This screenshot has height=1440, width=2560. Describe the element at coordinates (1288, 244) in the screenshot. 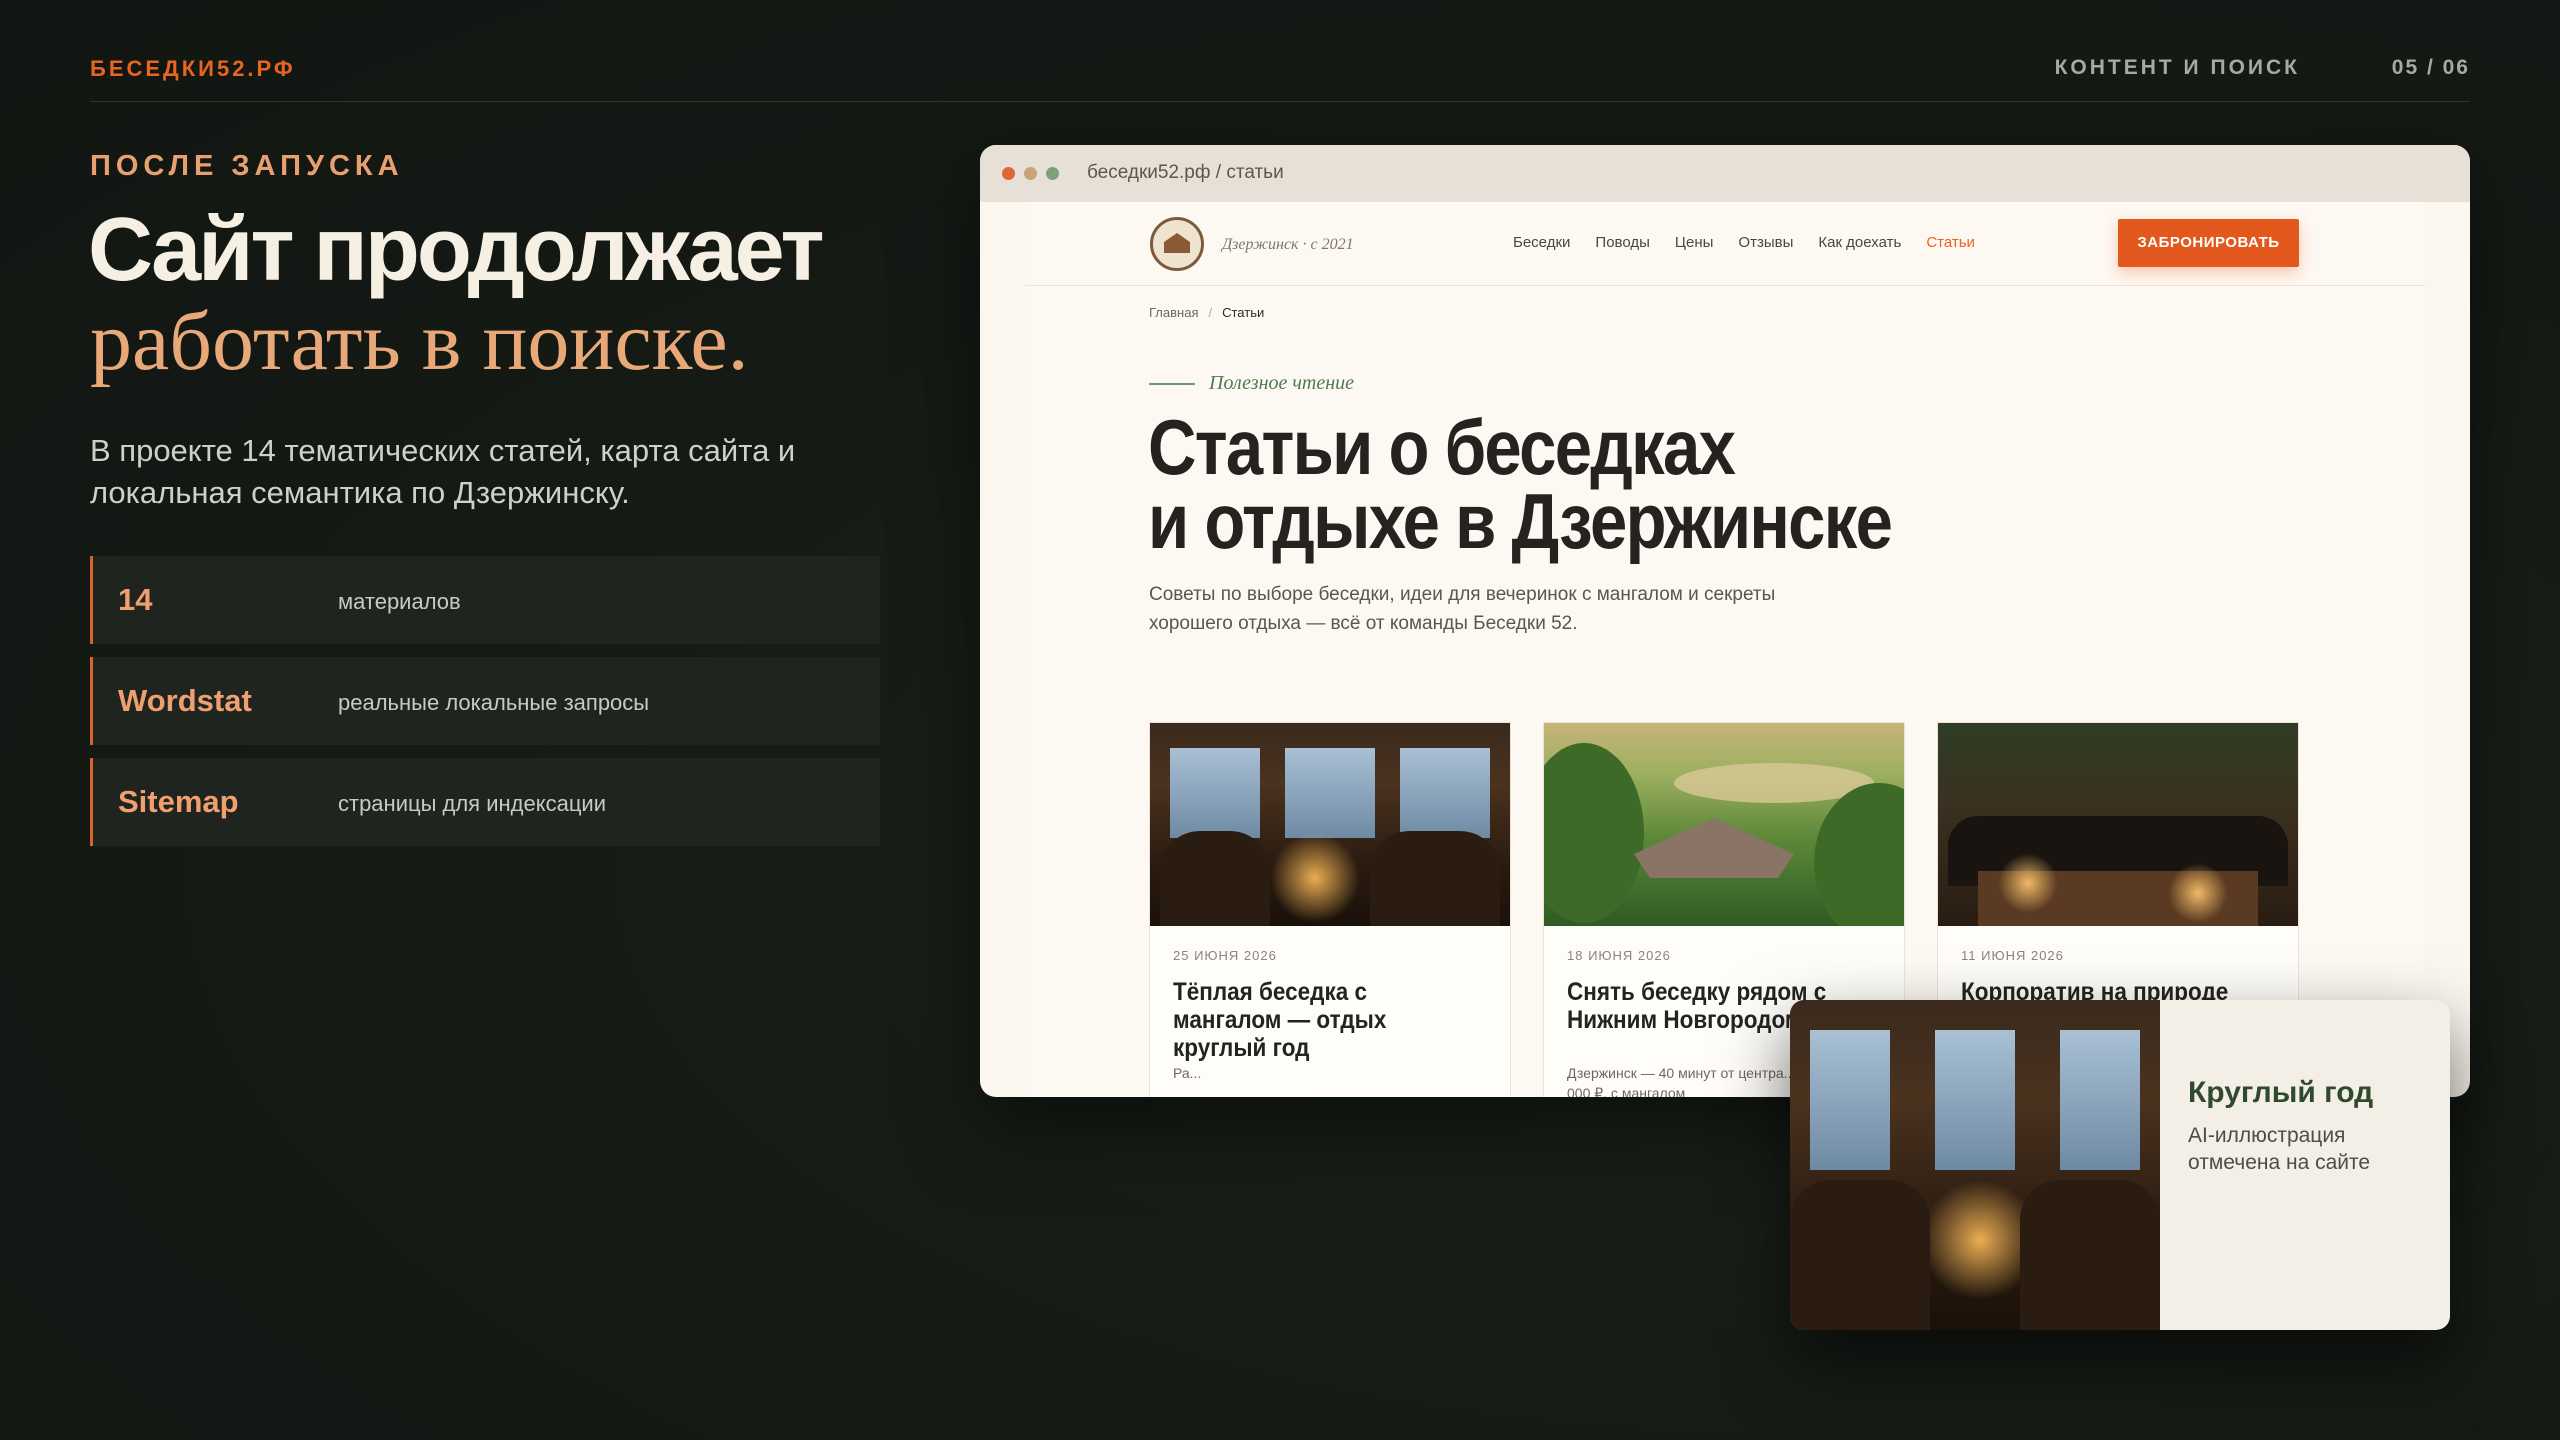

I see `site-tagline: Дзержинск · с 2021` at that location.